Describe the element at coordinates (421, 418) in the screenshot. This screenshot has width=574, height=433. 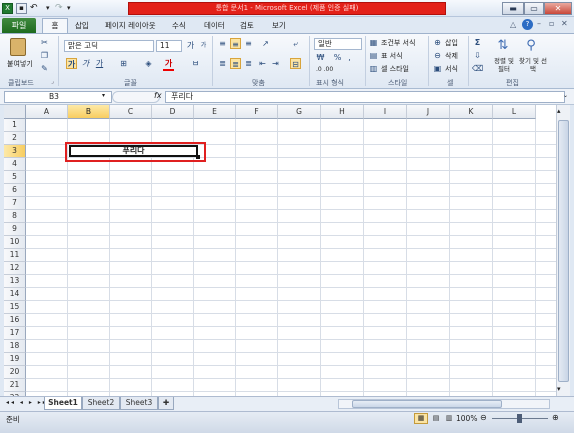
I see `normal-view-icon: ▦` at that location.